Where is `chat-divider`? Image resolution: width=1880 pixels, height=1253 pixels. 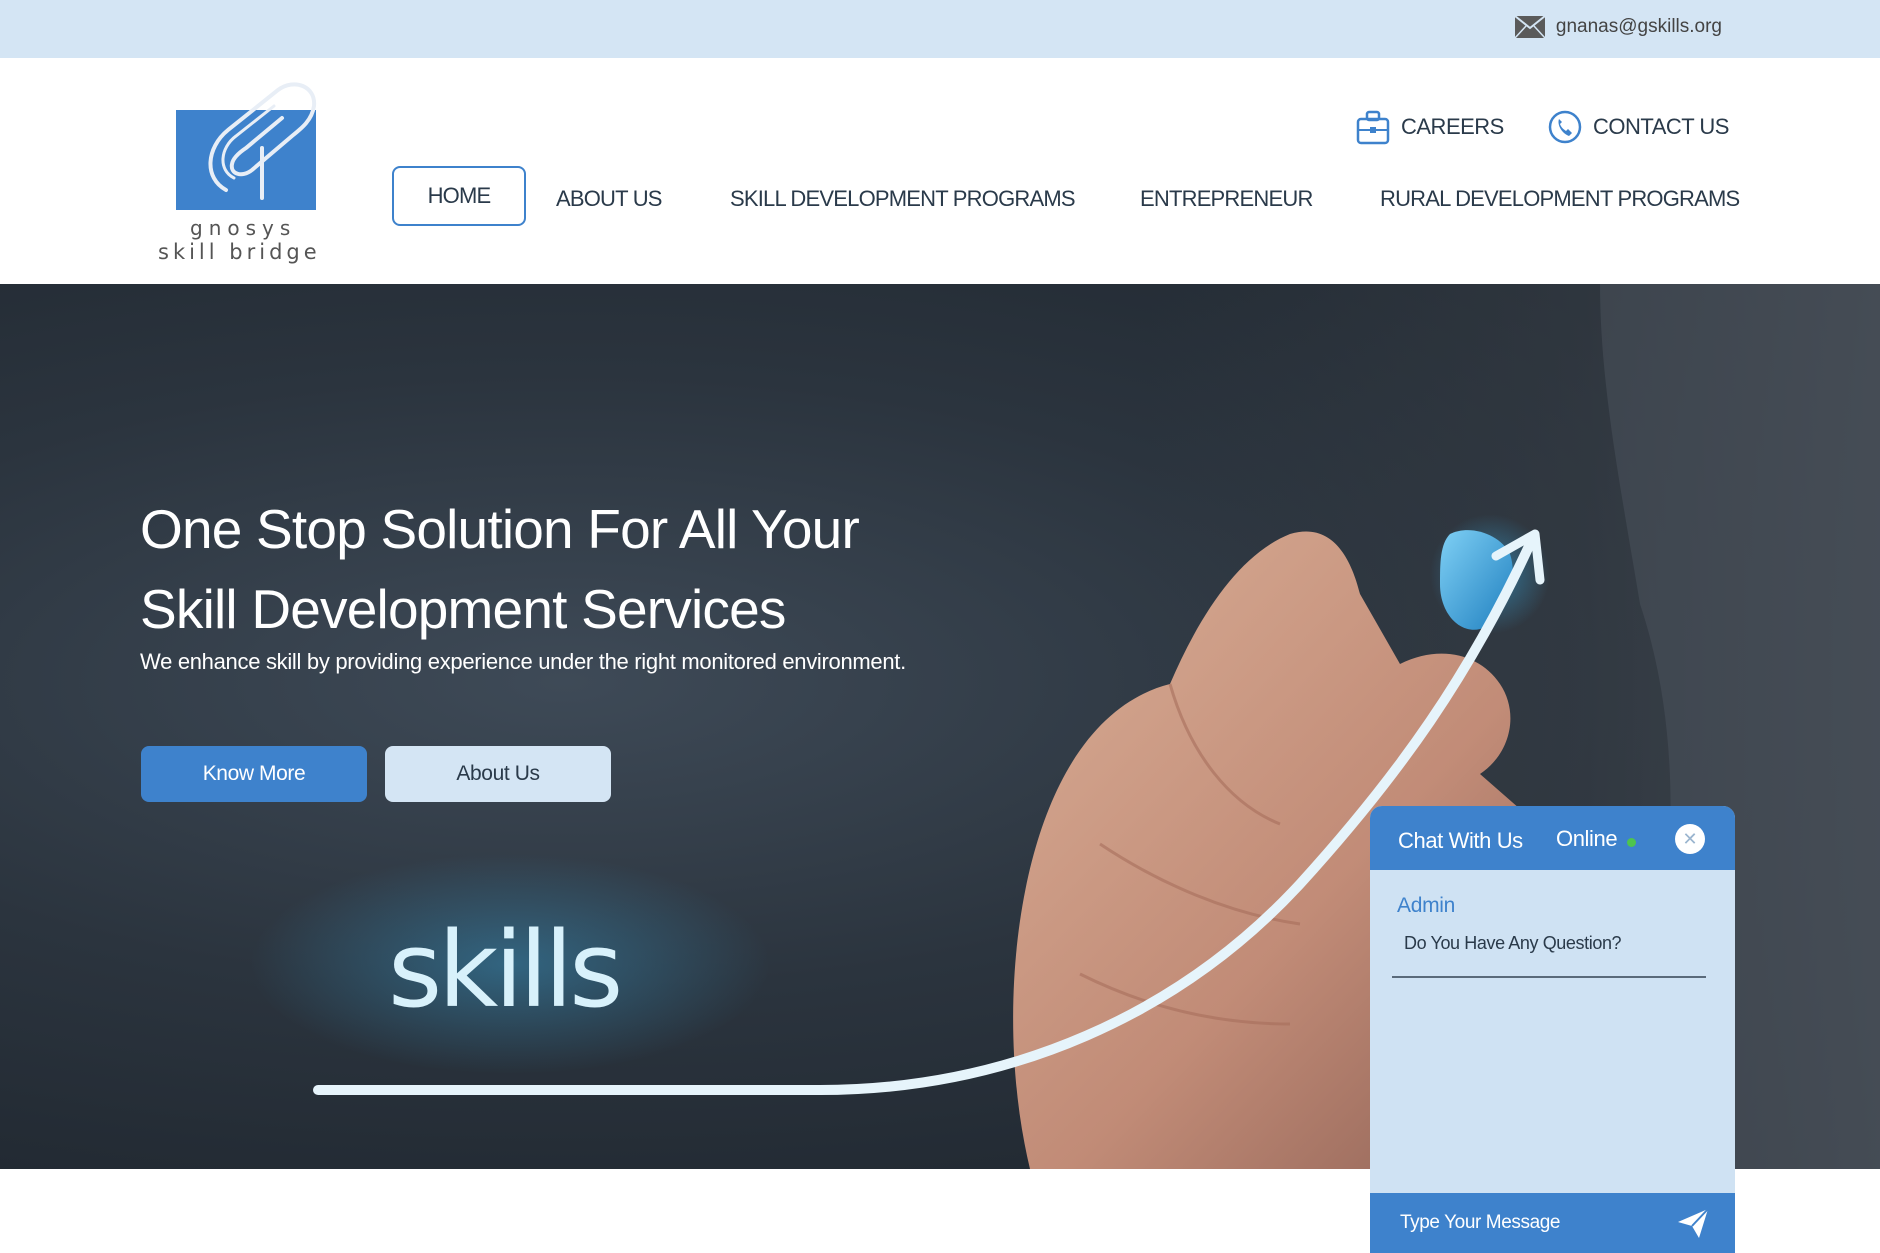
chat-divider is located at coordinates (1549, 977).